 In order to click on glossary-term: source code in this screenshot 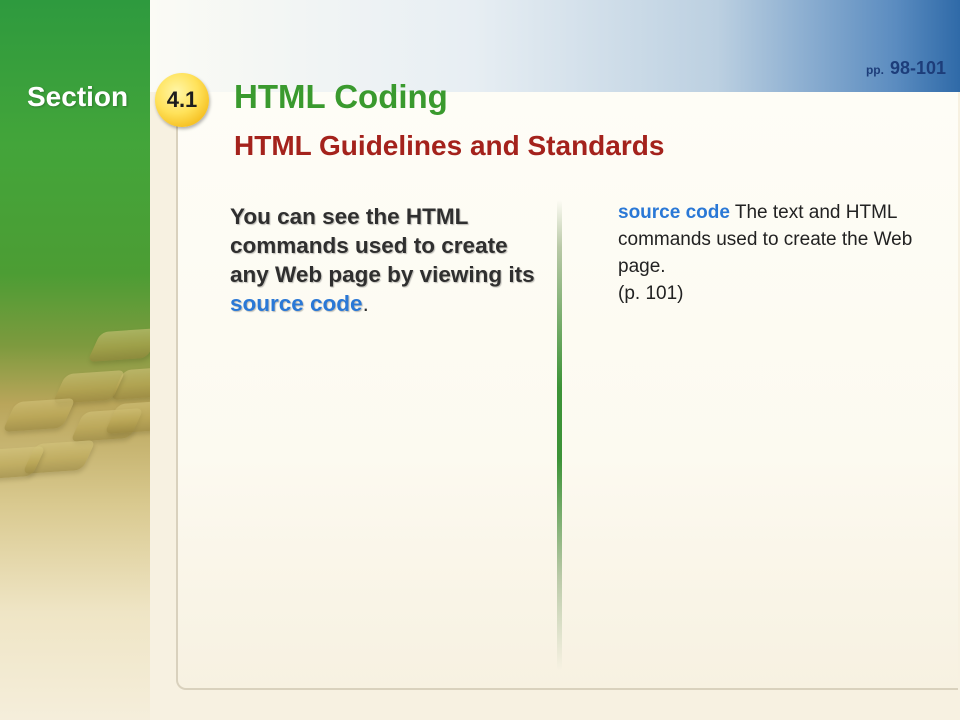, I will do `click(674, 212)`.